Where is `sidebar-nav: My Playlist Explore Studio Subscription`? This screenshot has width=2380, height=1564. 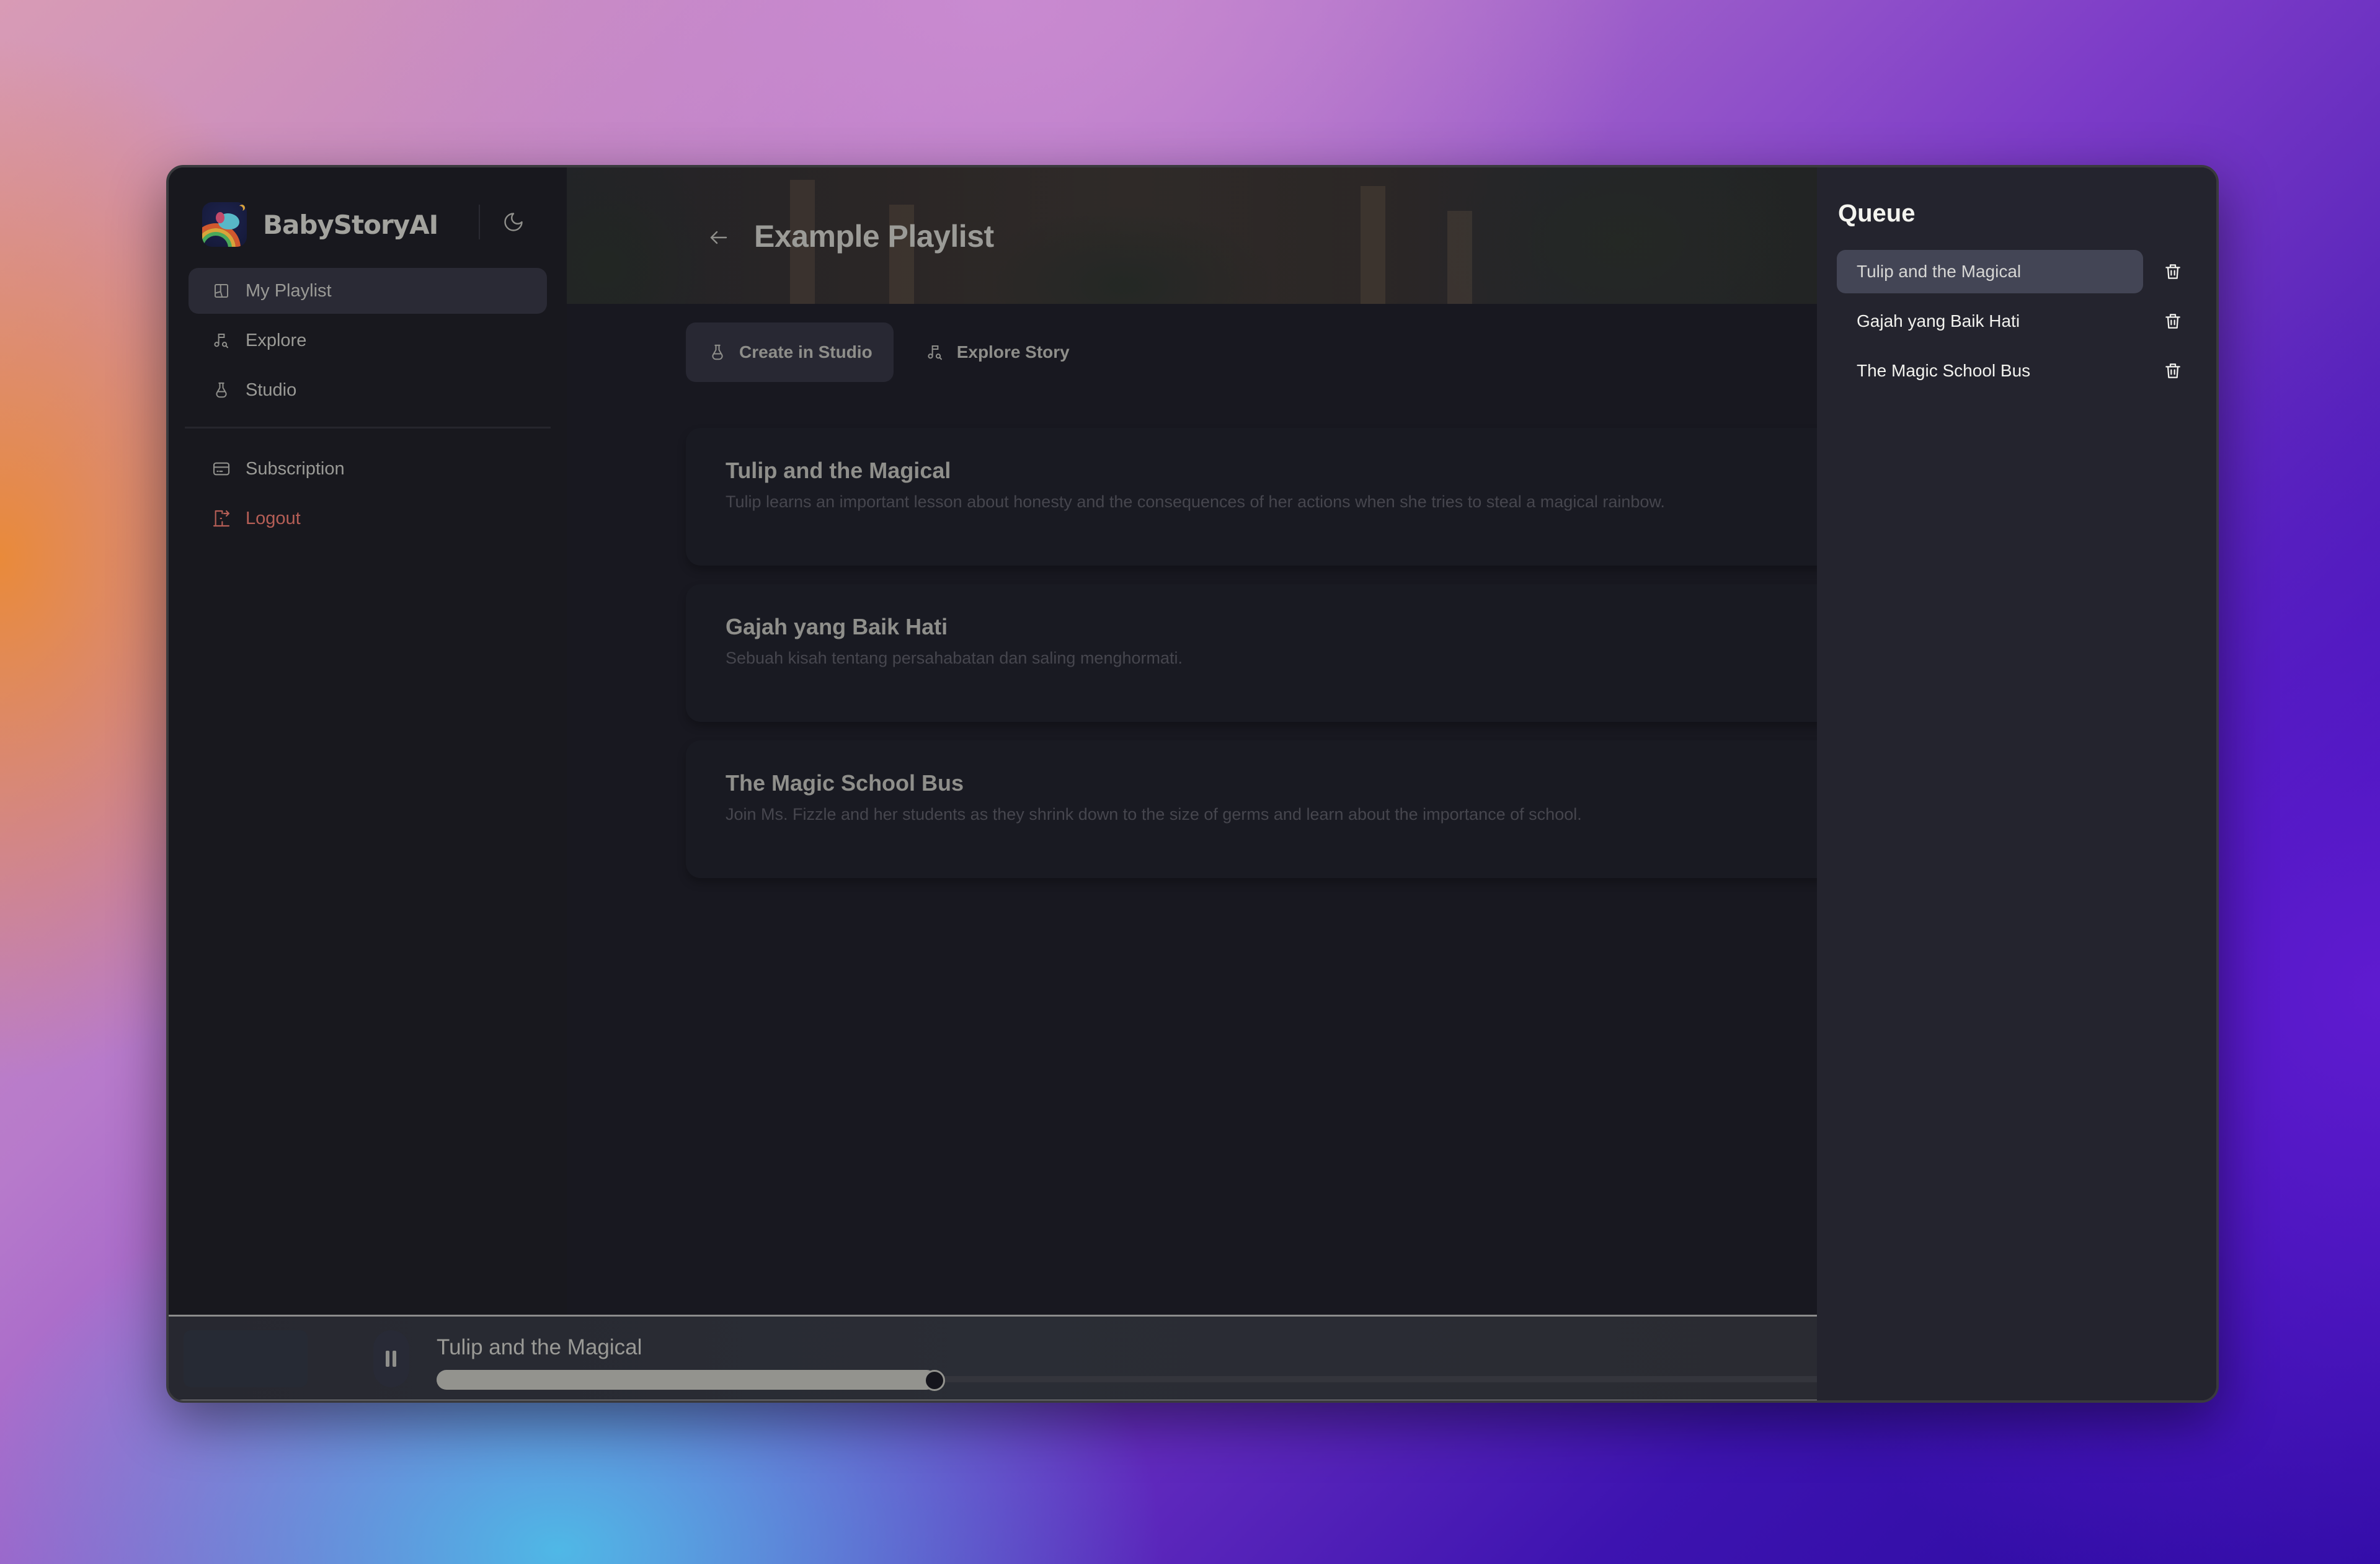
sidebar-nav: My Playlist Explore Studio Subscription is located at coordinates (368, 406).